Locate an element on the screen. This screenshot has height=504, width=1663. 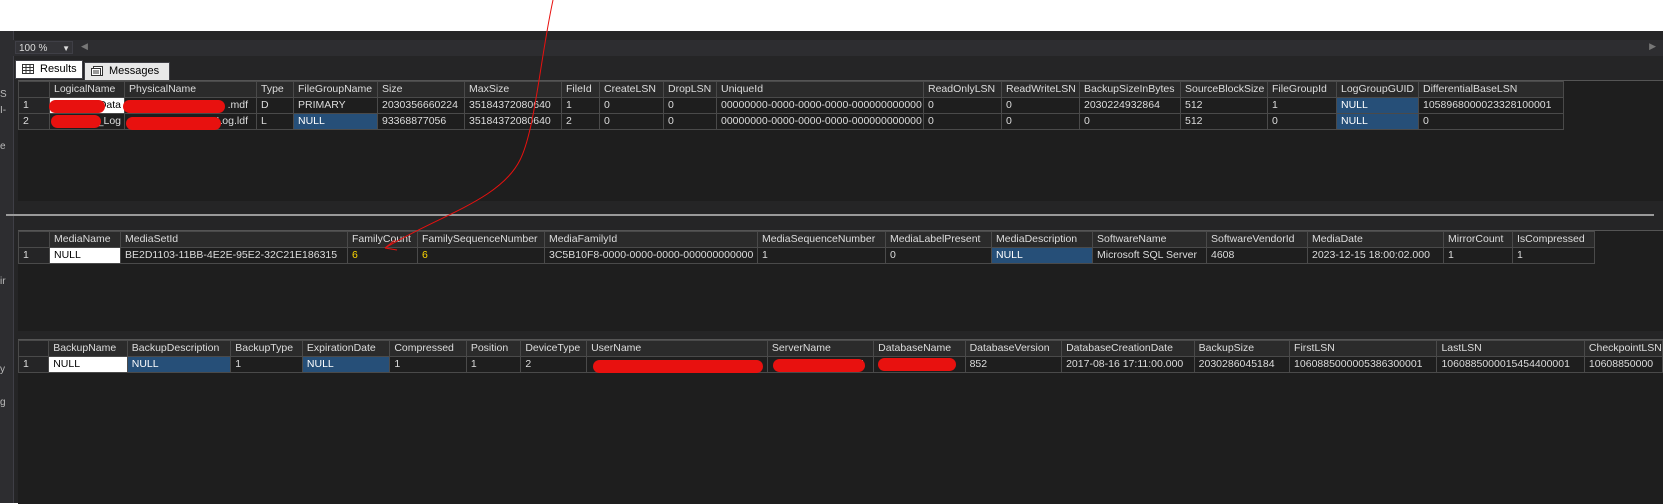
column-header: MaxSize is located at coordinates (513, 89).